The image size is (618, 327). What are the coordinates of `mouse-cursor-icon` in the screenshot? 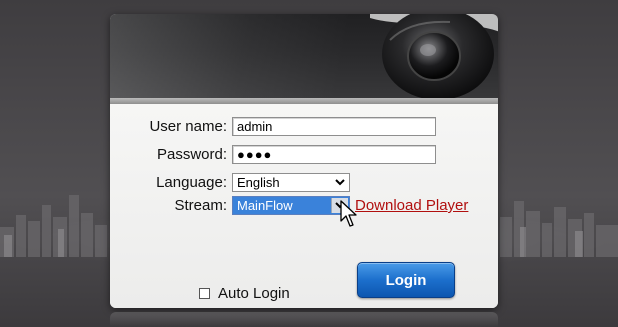 It's located at (349, 214).